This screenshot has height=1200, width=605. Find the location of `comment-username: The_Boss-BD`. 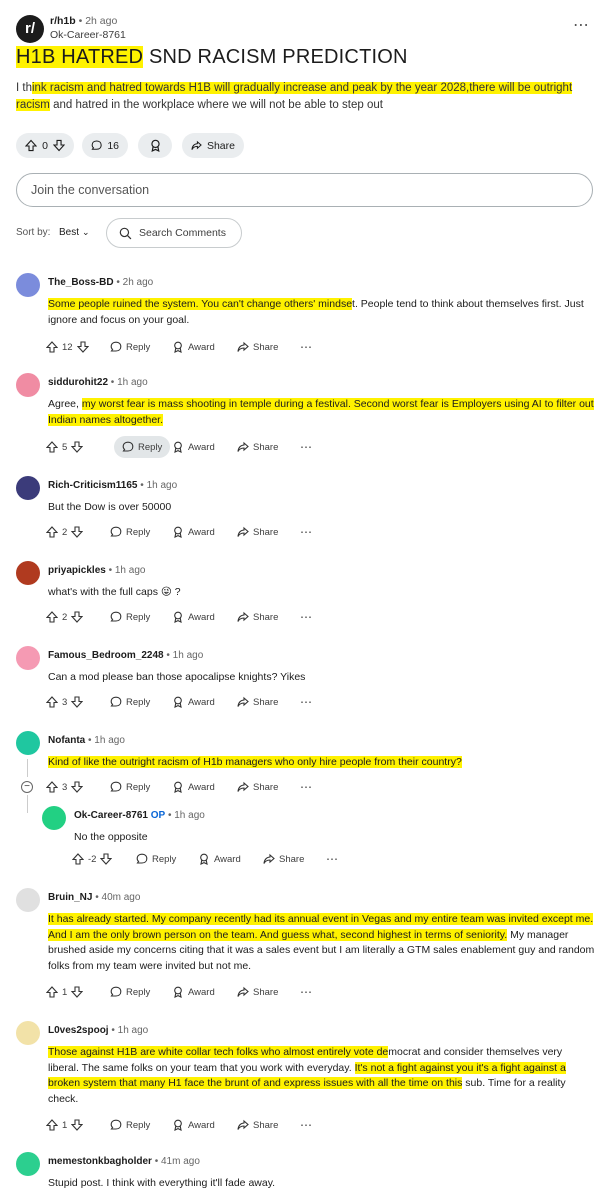

comment-username: The_Boss-BD is located at coordinates (81, 282).